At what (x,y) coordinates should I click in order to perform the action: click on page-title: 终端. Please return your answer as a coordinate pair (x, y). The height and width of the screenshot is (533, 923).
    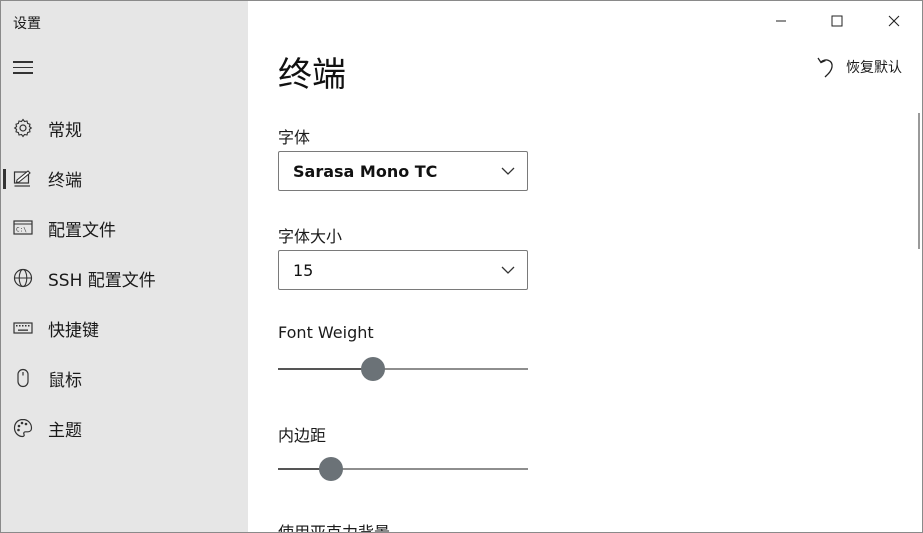
    Looking at the image, I should click on (312, 75).